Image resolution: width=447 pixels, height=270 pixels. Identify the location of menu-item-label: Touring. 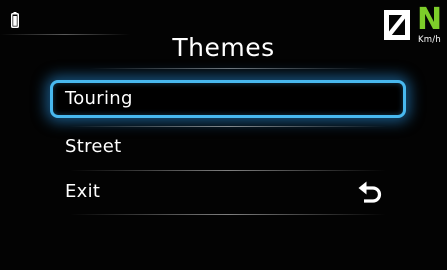
(99, 98).